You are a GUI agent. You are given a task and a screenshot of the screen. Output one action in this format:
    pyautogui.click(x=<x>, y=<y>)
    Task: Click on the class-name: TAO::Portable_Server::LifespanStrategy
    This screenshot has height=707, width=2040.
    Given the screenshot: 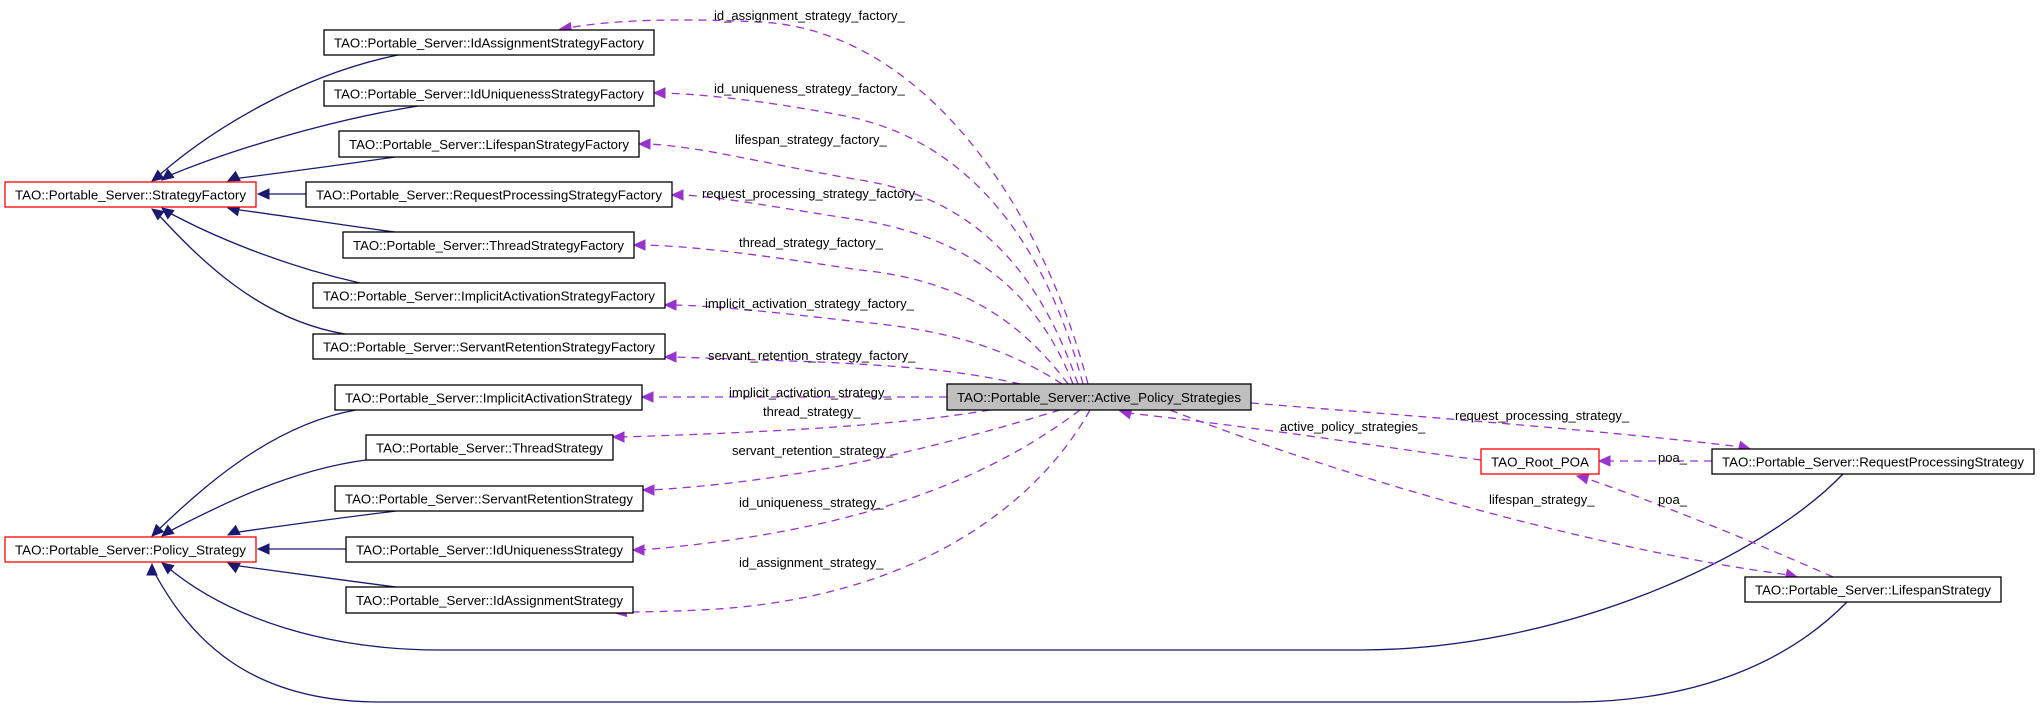 What is the action you would take?
    pyautogui.click(x=1873, y=590)
    